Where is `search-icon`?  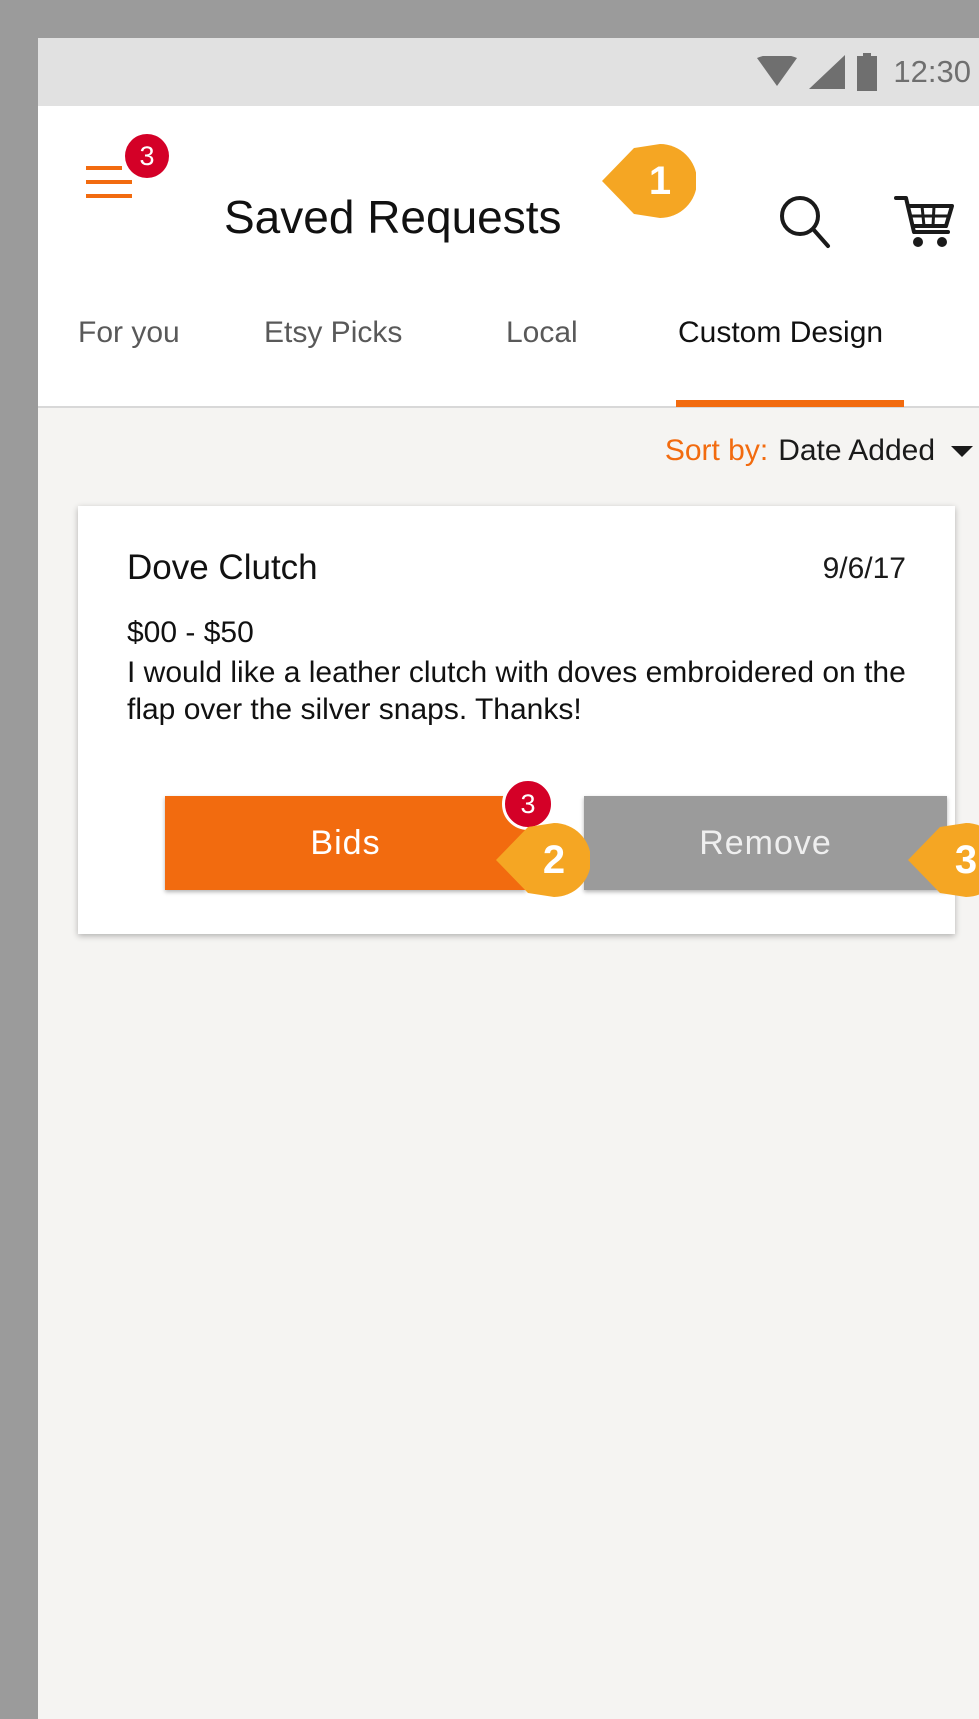 search-icon is located at coordinates (805, 222).